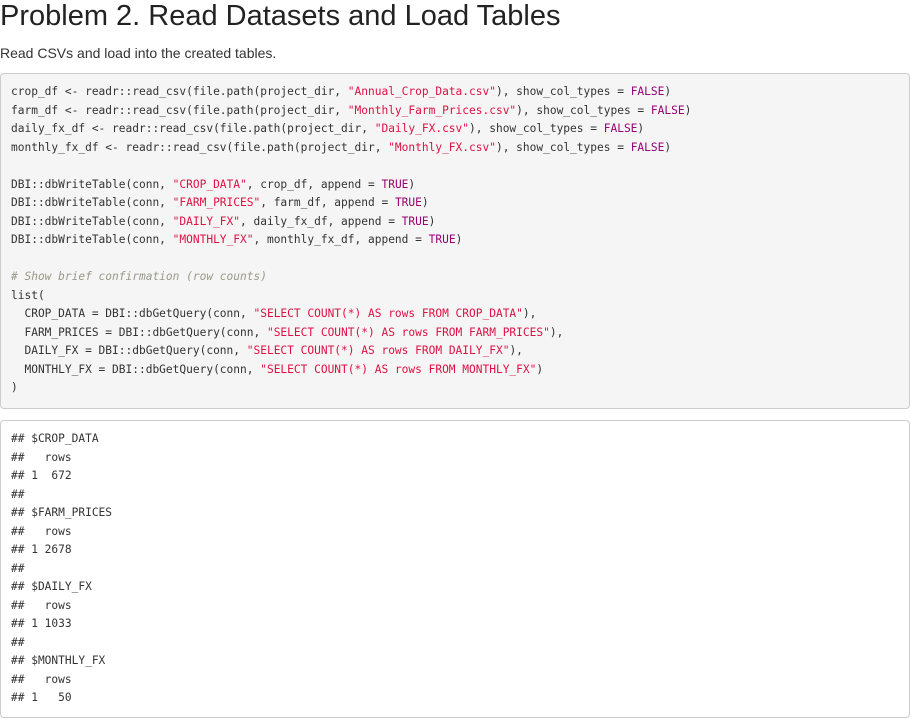  Describe the element at coordinates (41, 697) in the screenshot. I see `output-line: ## 1 50` at that location.